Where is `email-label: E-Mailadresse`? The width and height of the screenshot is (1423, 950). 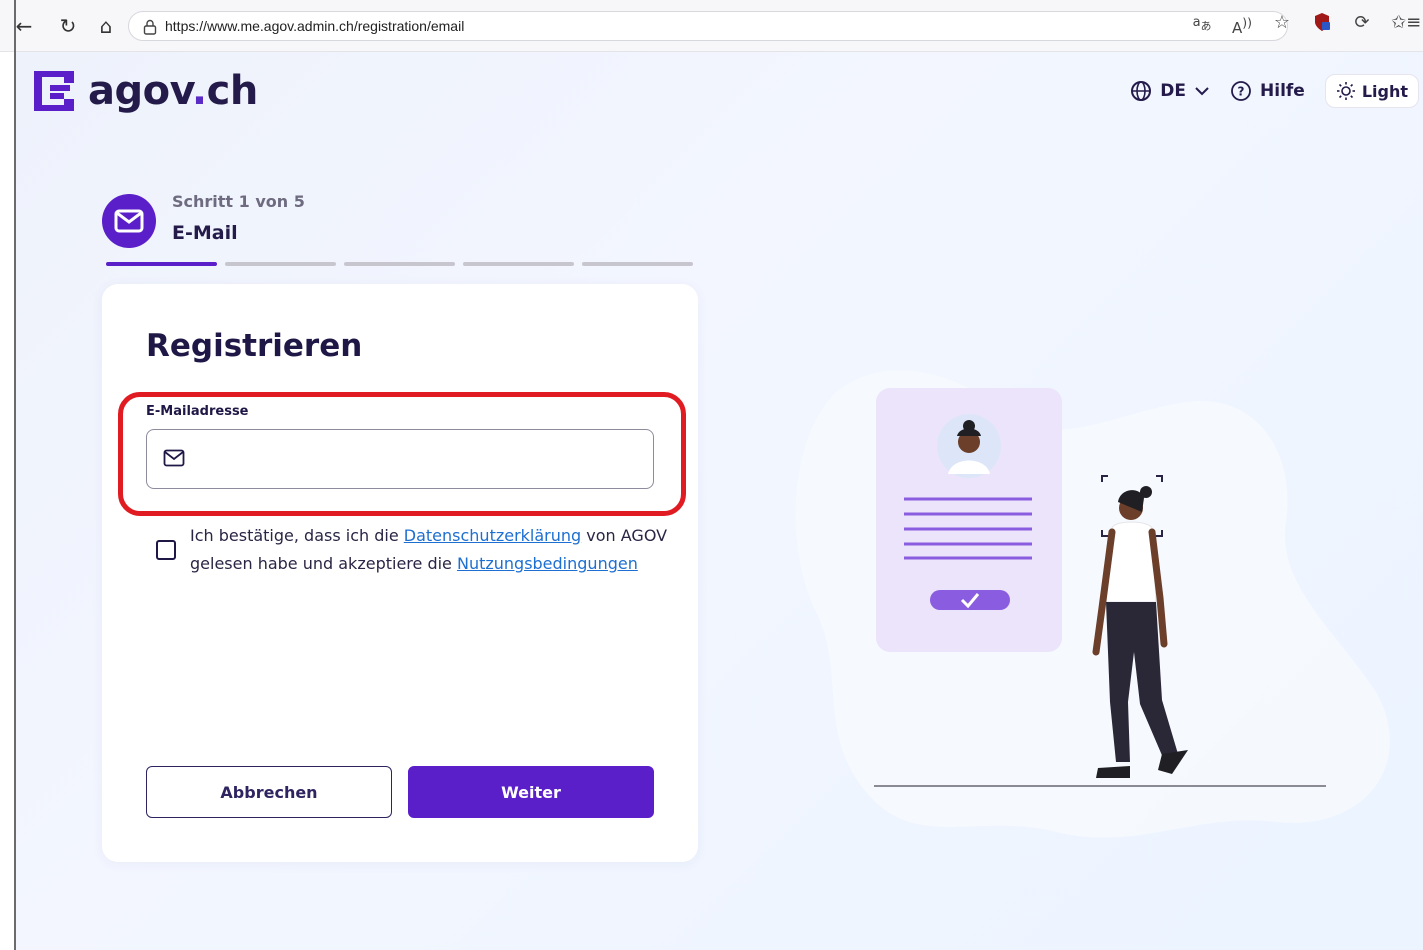 email-label: E-Mailadresse is located at coordinates (197, 411).